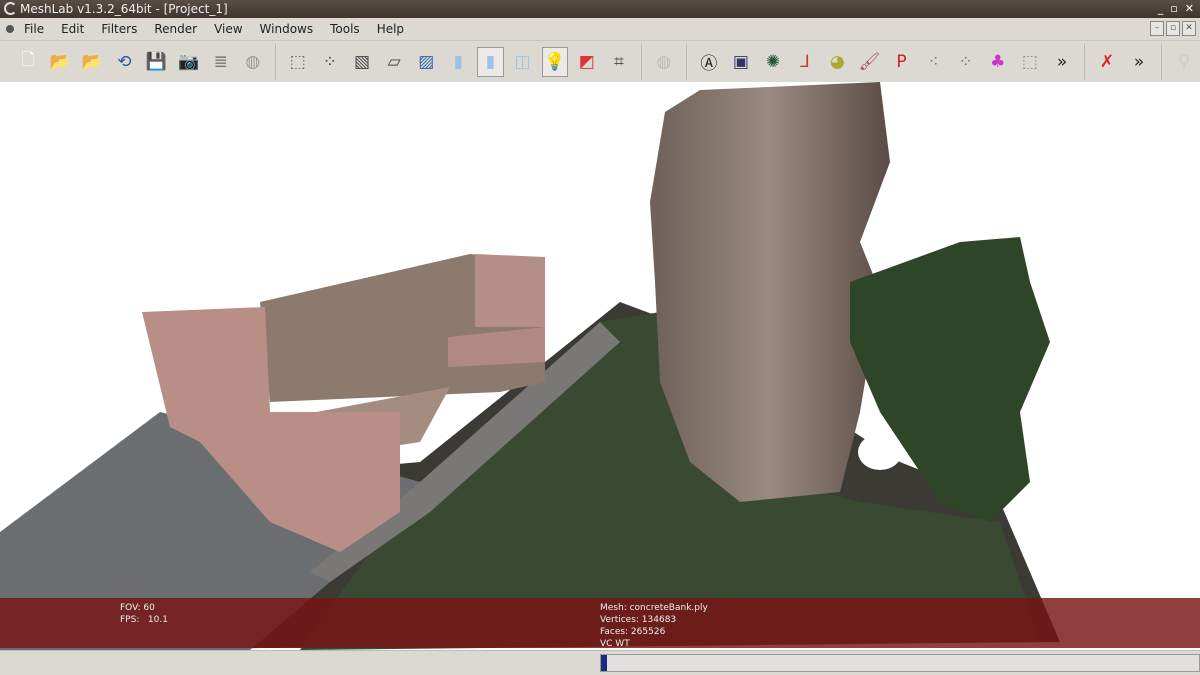  I want to click on meshlab-logo-icon, so click(10, 8).